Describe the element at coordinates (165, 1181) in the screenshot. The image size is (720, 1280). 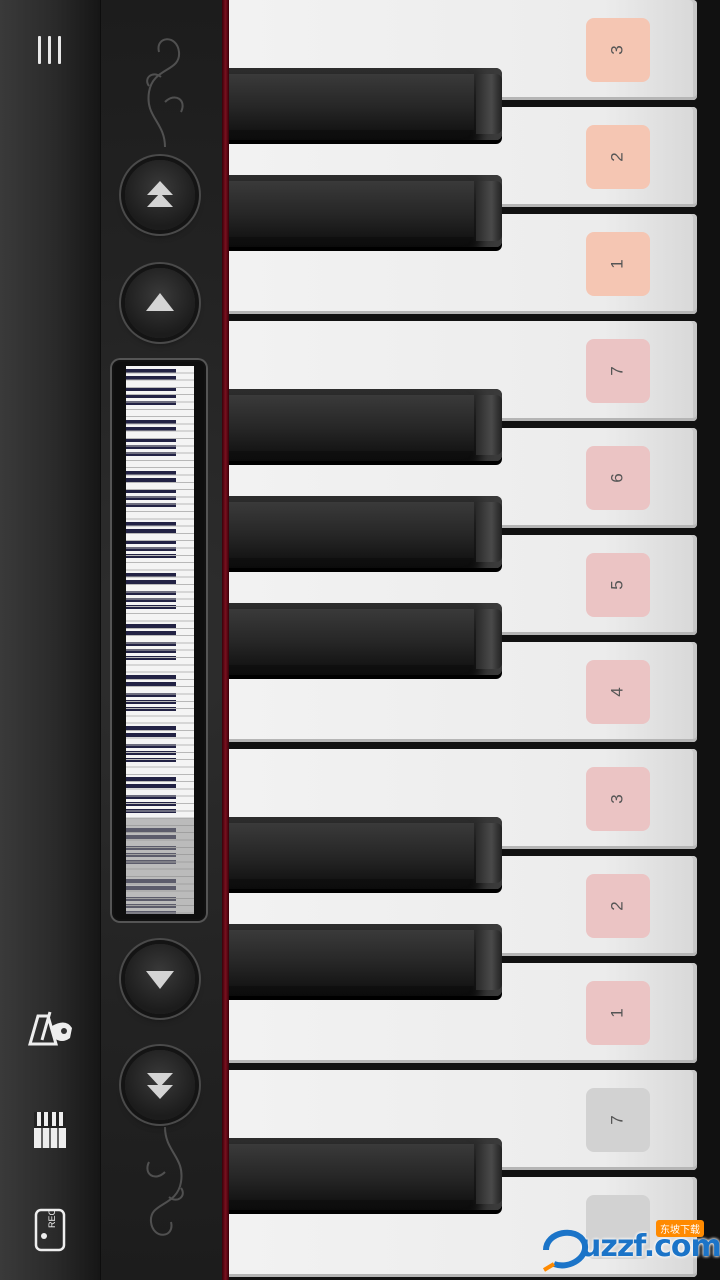
I see `ornament-bottom-icon` at that location.